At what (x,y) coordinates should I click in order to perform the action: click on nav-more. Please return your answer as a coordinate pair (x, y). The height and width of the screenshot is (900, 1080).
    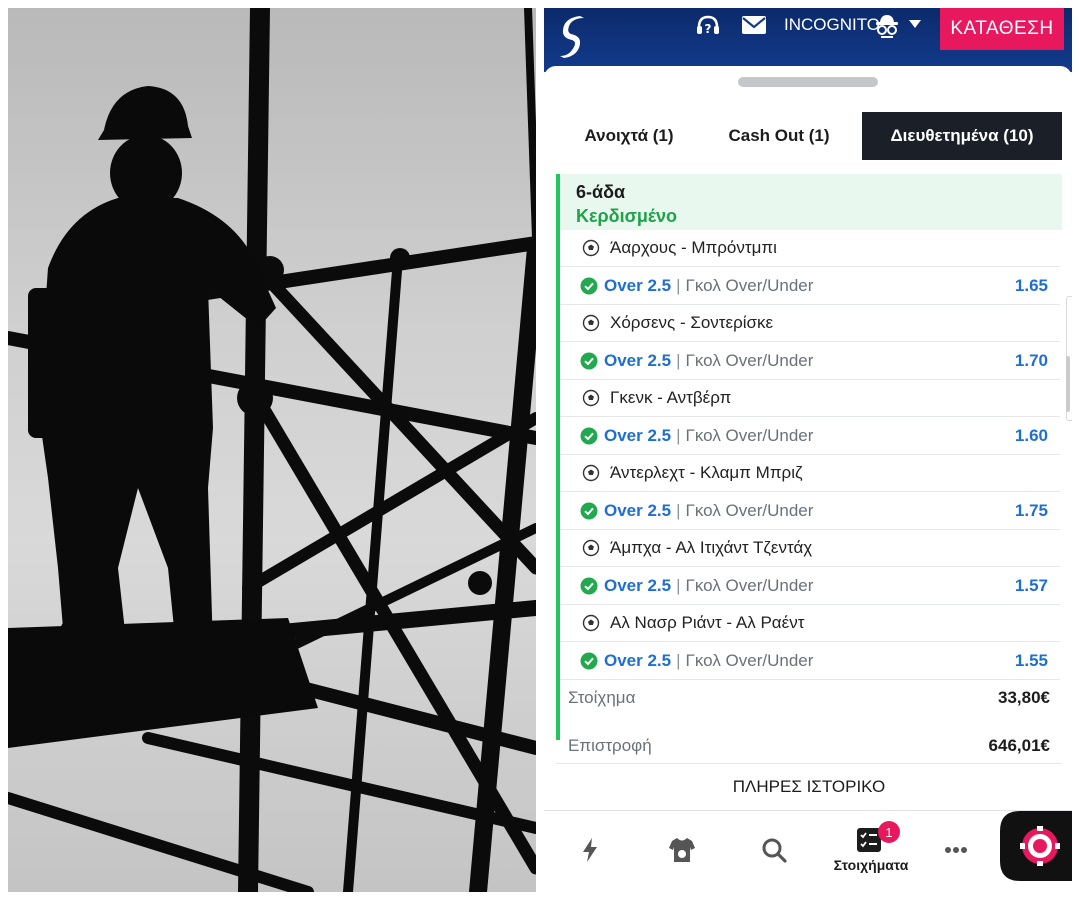
    Looking at the image, I should click on (956, 851).